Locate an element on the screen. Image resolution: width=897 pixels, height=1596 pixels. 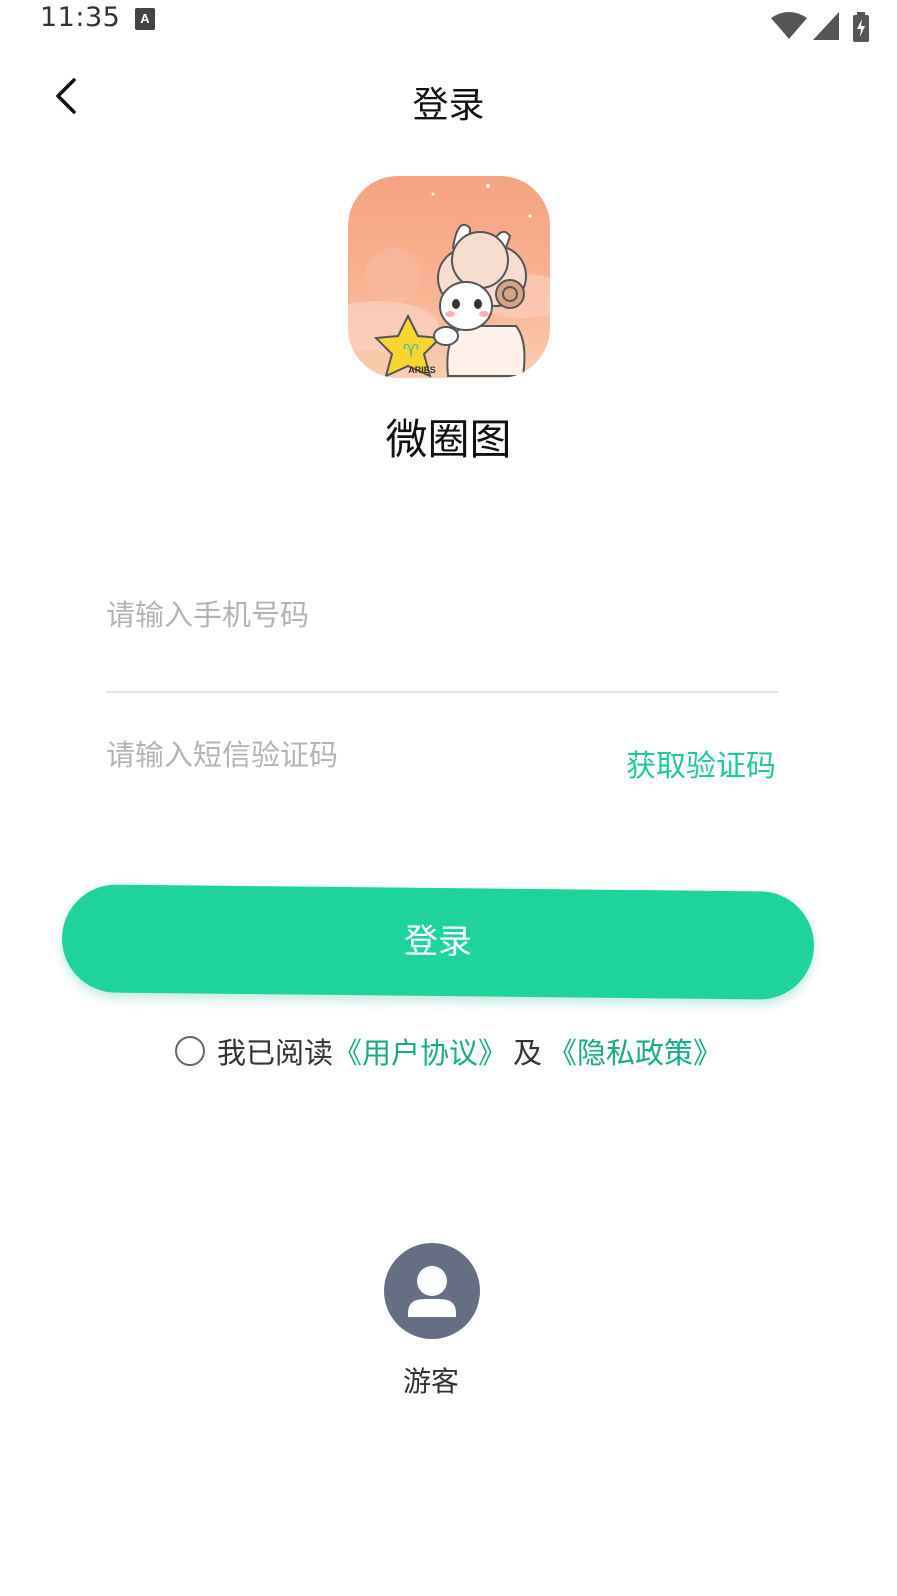
logo-badge-text: ARIES is located at coordinates (422, 370).